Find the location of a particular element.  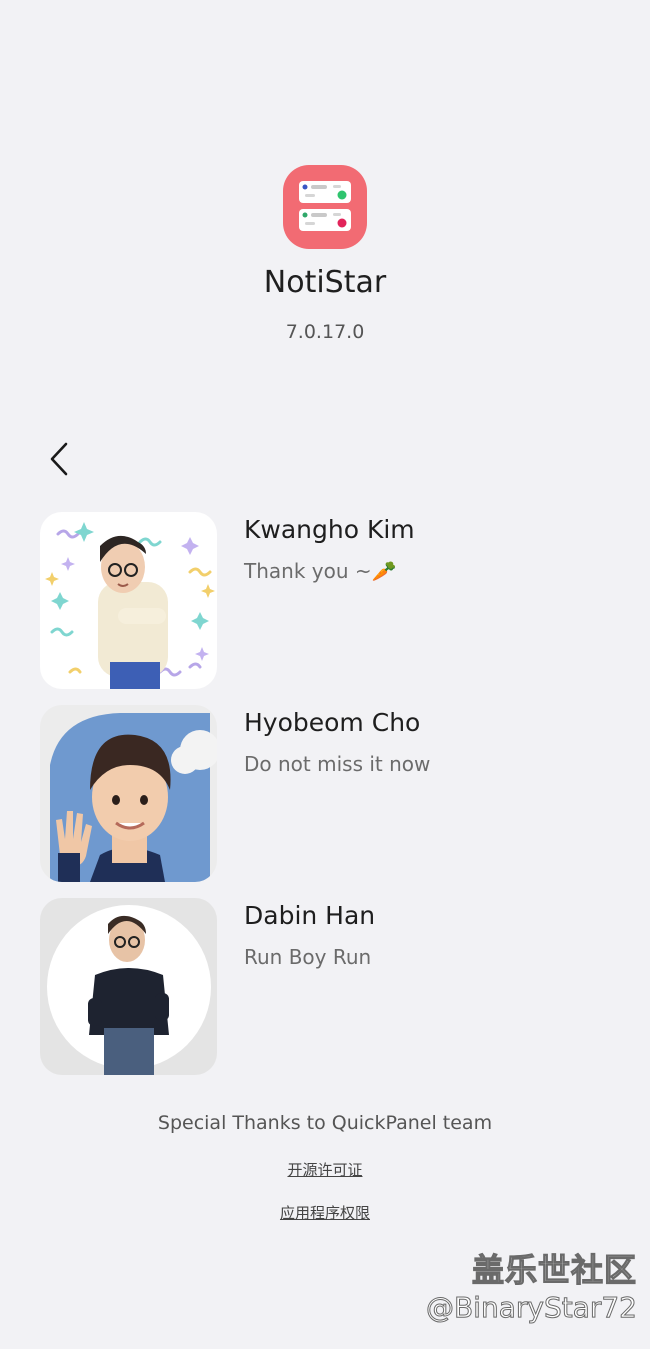

app-permissions-label: 应用程序权限 is located at coordinates (325, 1213).